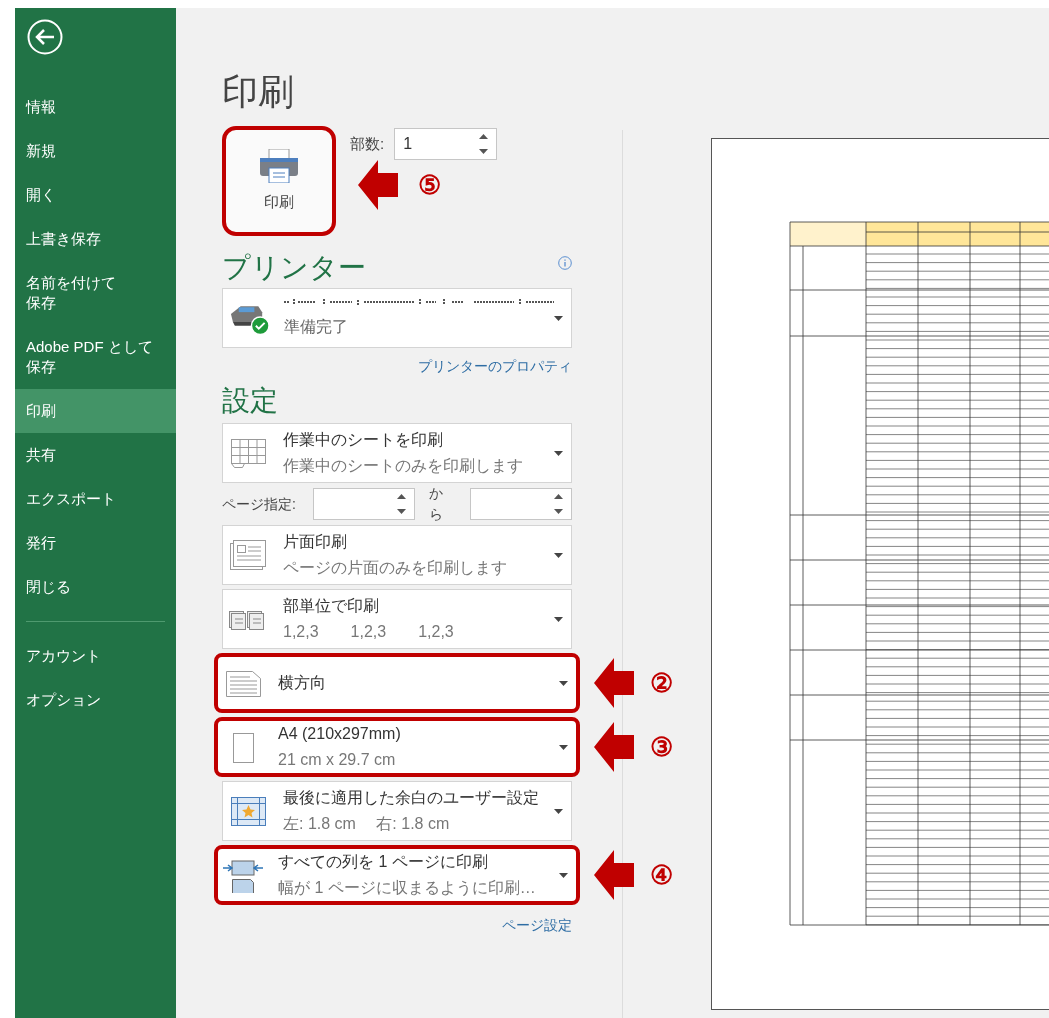 The width and height of the screenshot is (1049, 1018). Describe the element at coordinates (302, 683) in the screenshot. I see `option-title: 横方向` at that location.